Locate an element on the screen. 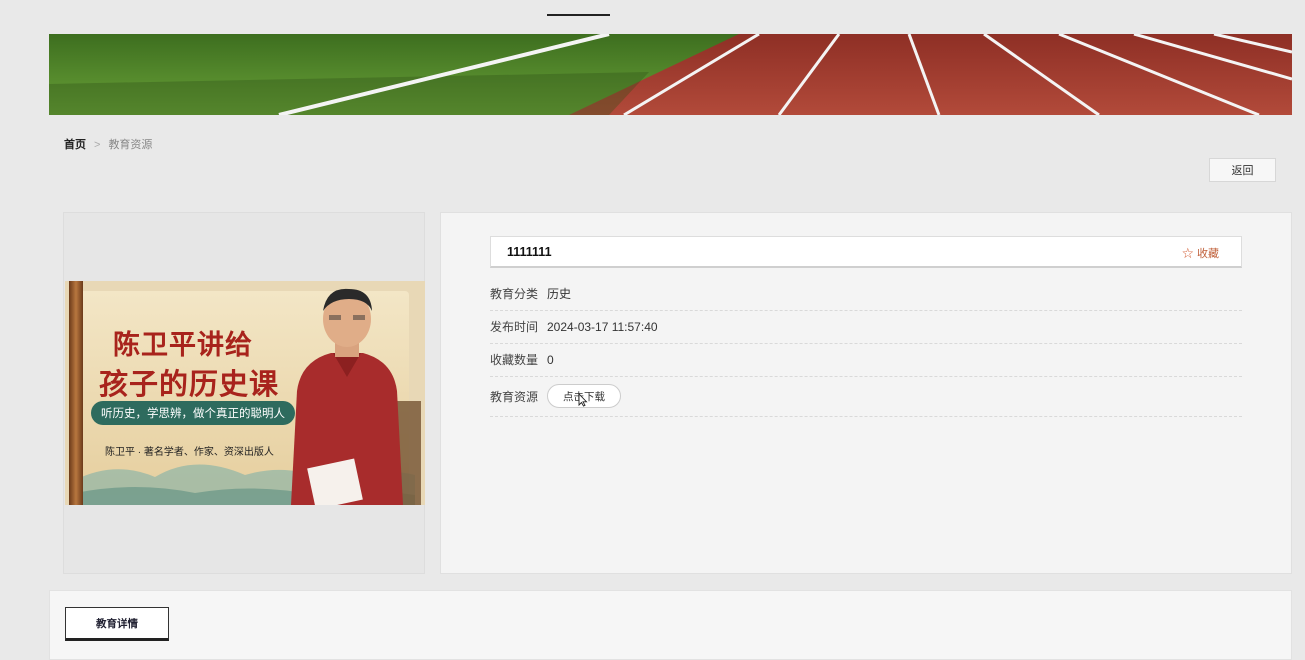  breadcrumb-current: 教育资源 is located at coordinates (130, 145).